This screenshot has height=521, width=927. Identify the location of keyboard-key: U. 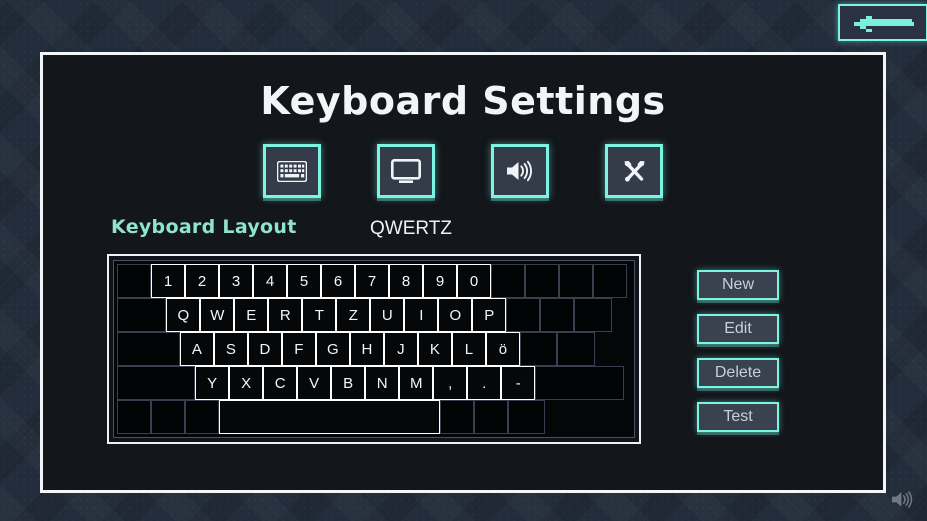
(387, 315).